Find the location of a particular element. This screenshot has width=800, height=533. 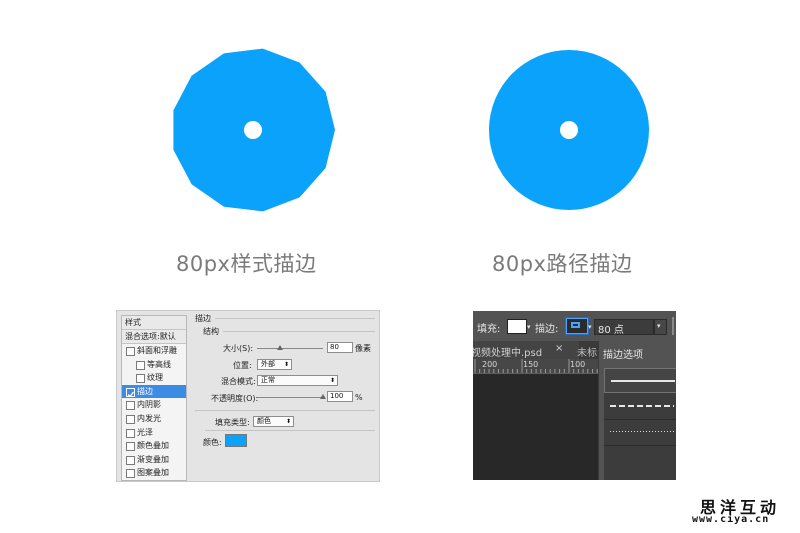

stroke-dropdown-icon: ▾ is located at coordinates (590, 327).